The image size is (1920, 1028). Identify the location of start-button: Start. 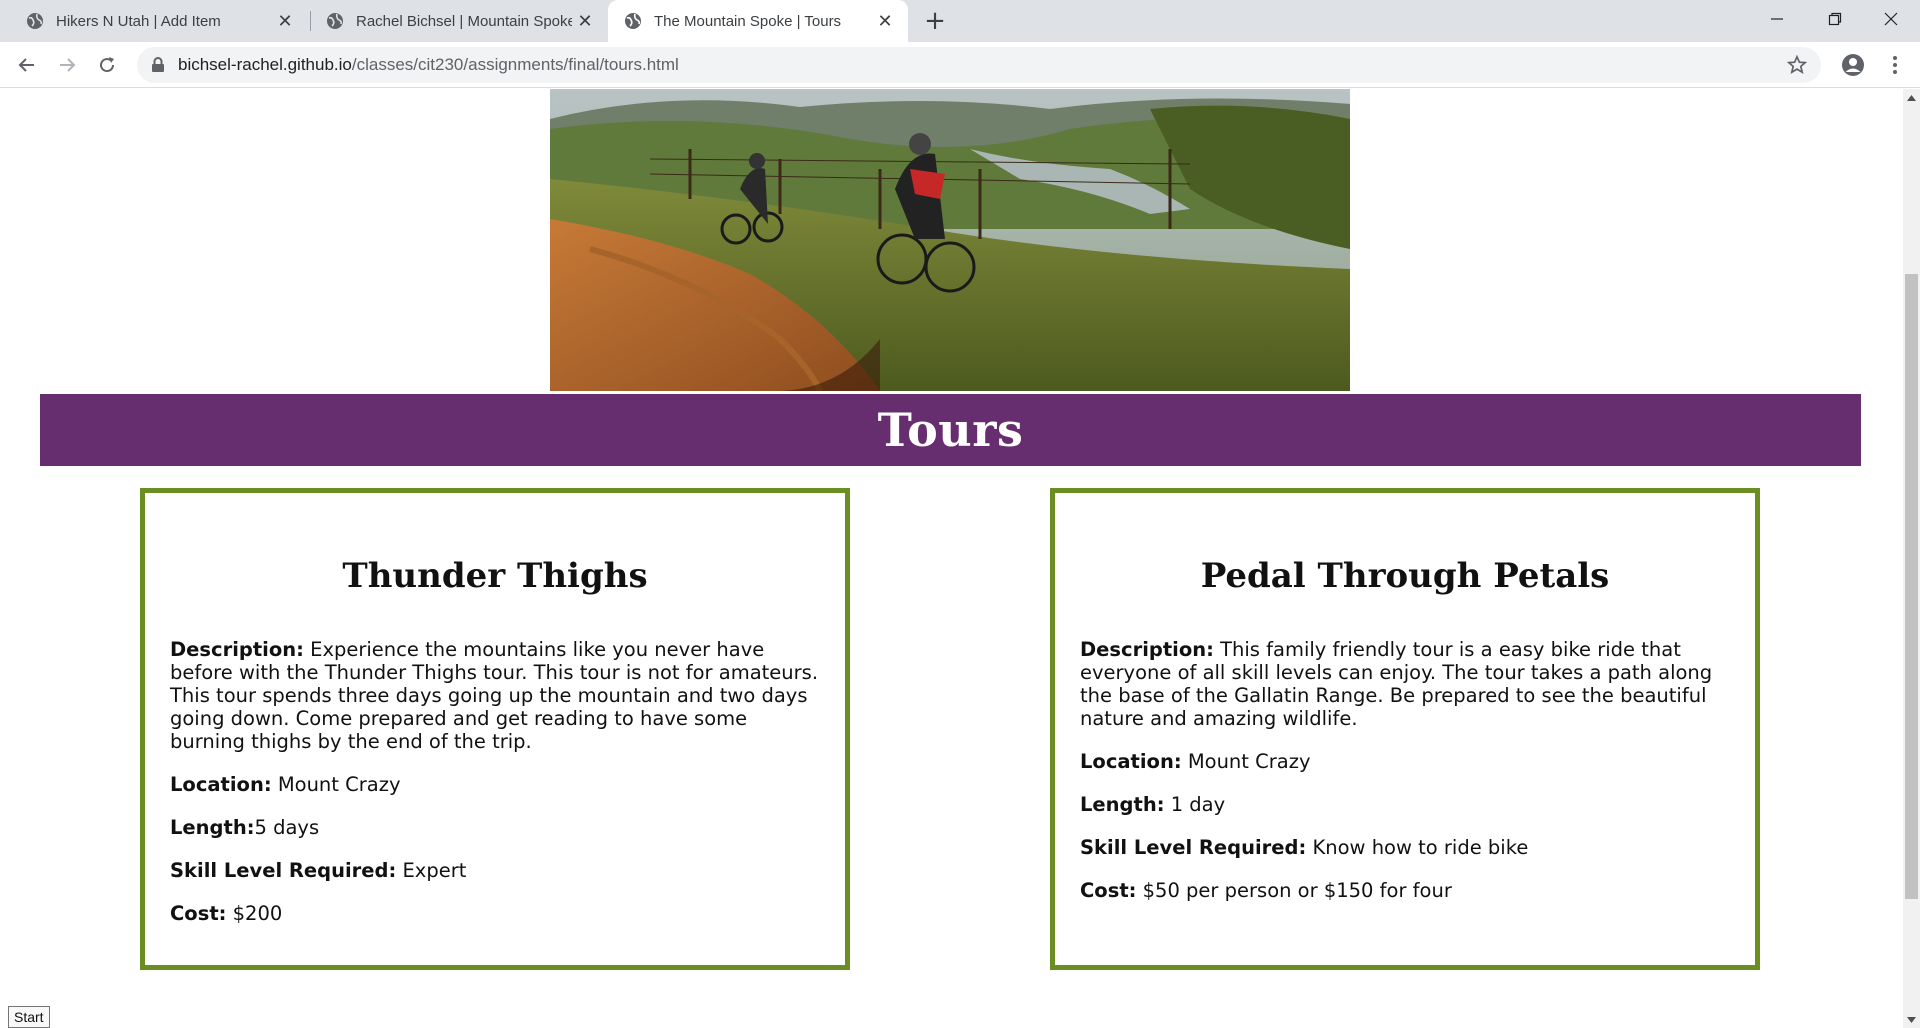
(29, 1017).